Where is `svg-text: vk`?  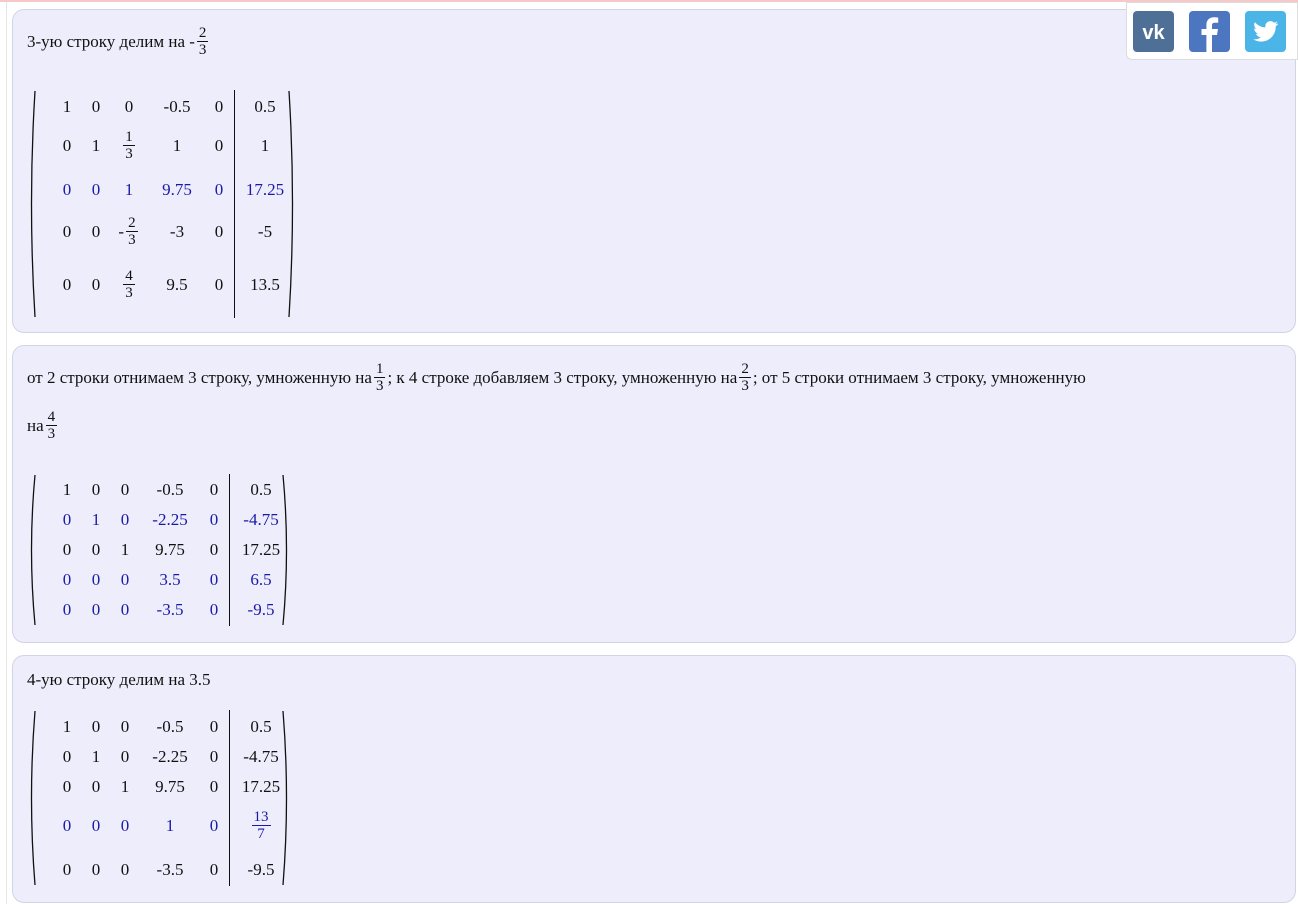 svg-text: vk is located at coordinates (1153, 33).